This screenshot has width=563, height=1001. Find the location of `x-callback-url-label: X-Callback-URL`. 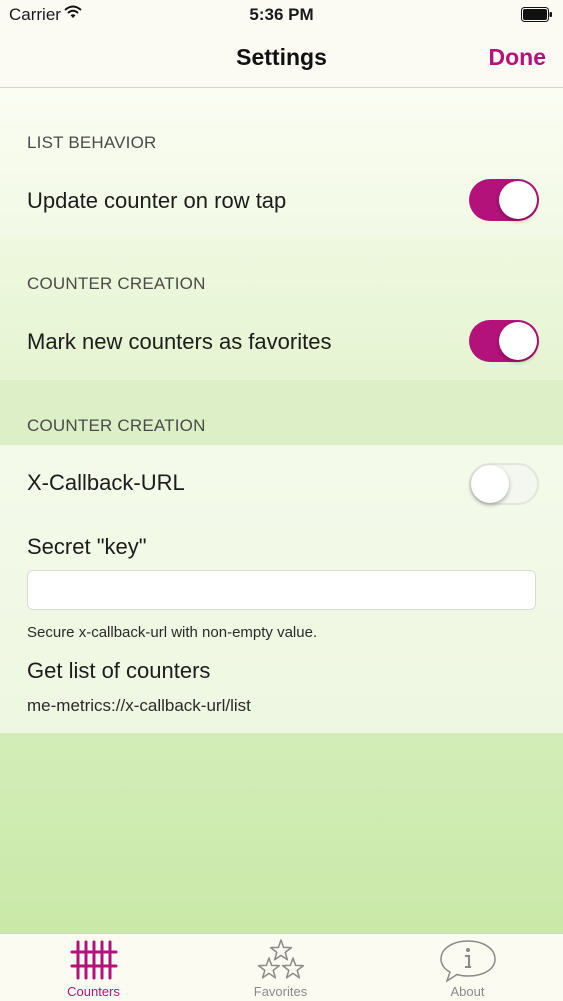

x-callback-url-label: X-Callback-URL is located at coordinates (106, 482).